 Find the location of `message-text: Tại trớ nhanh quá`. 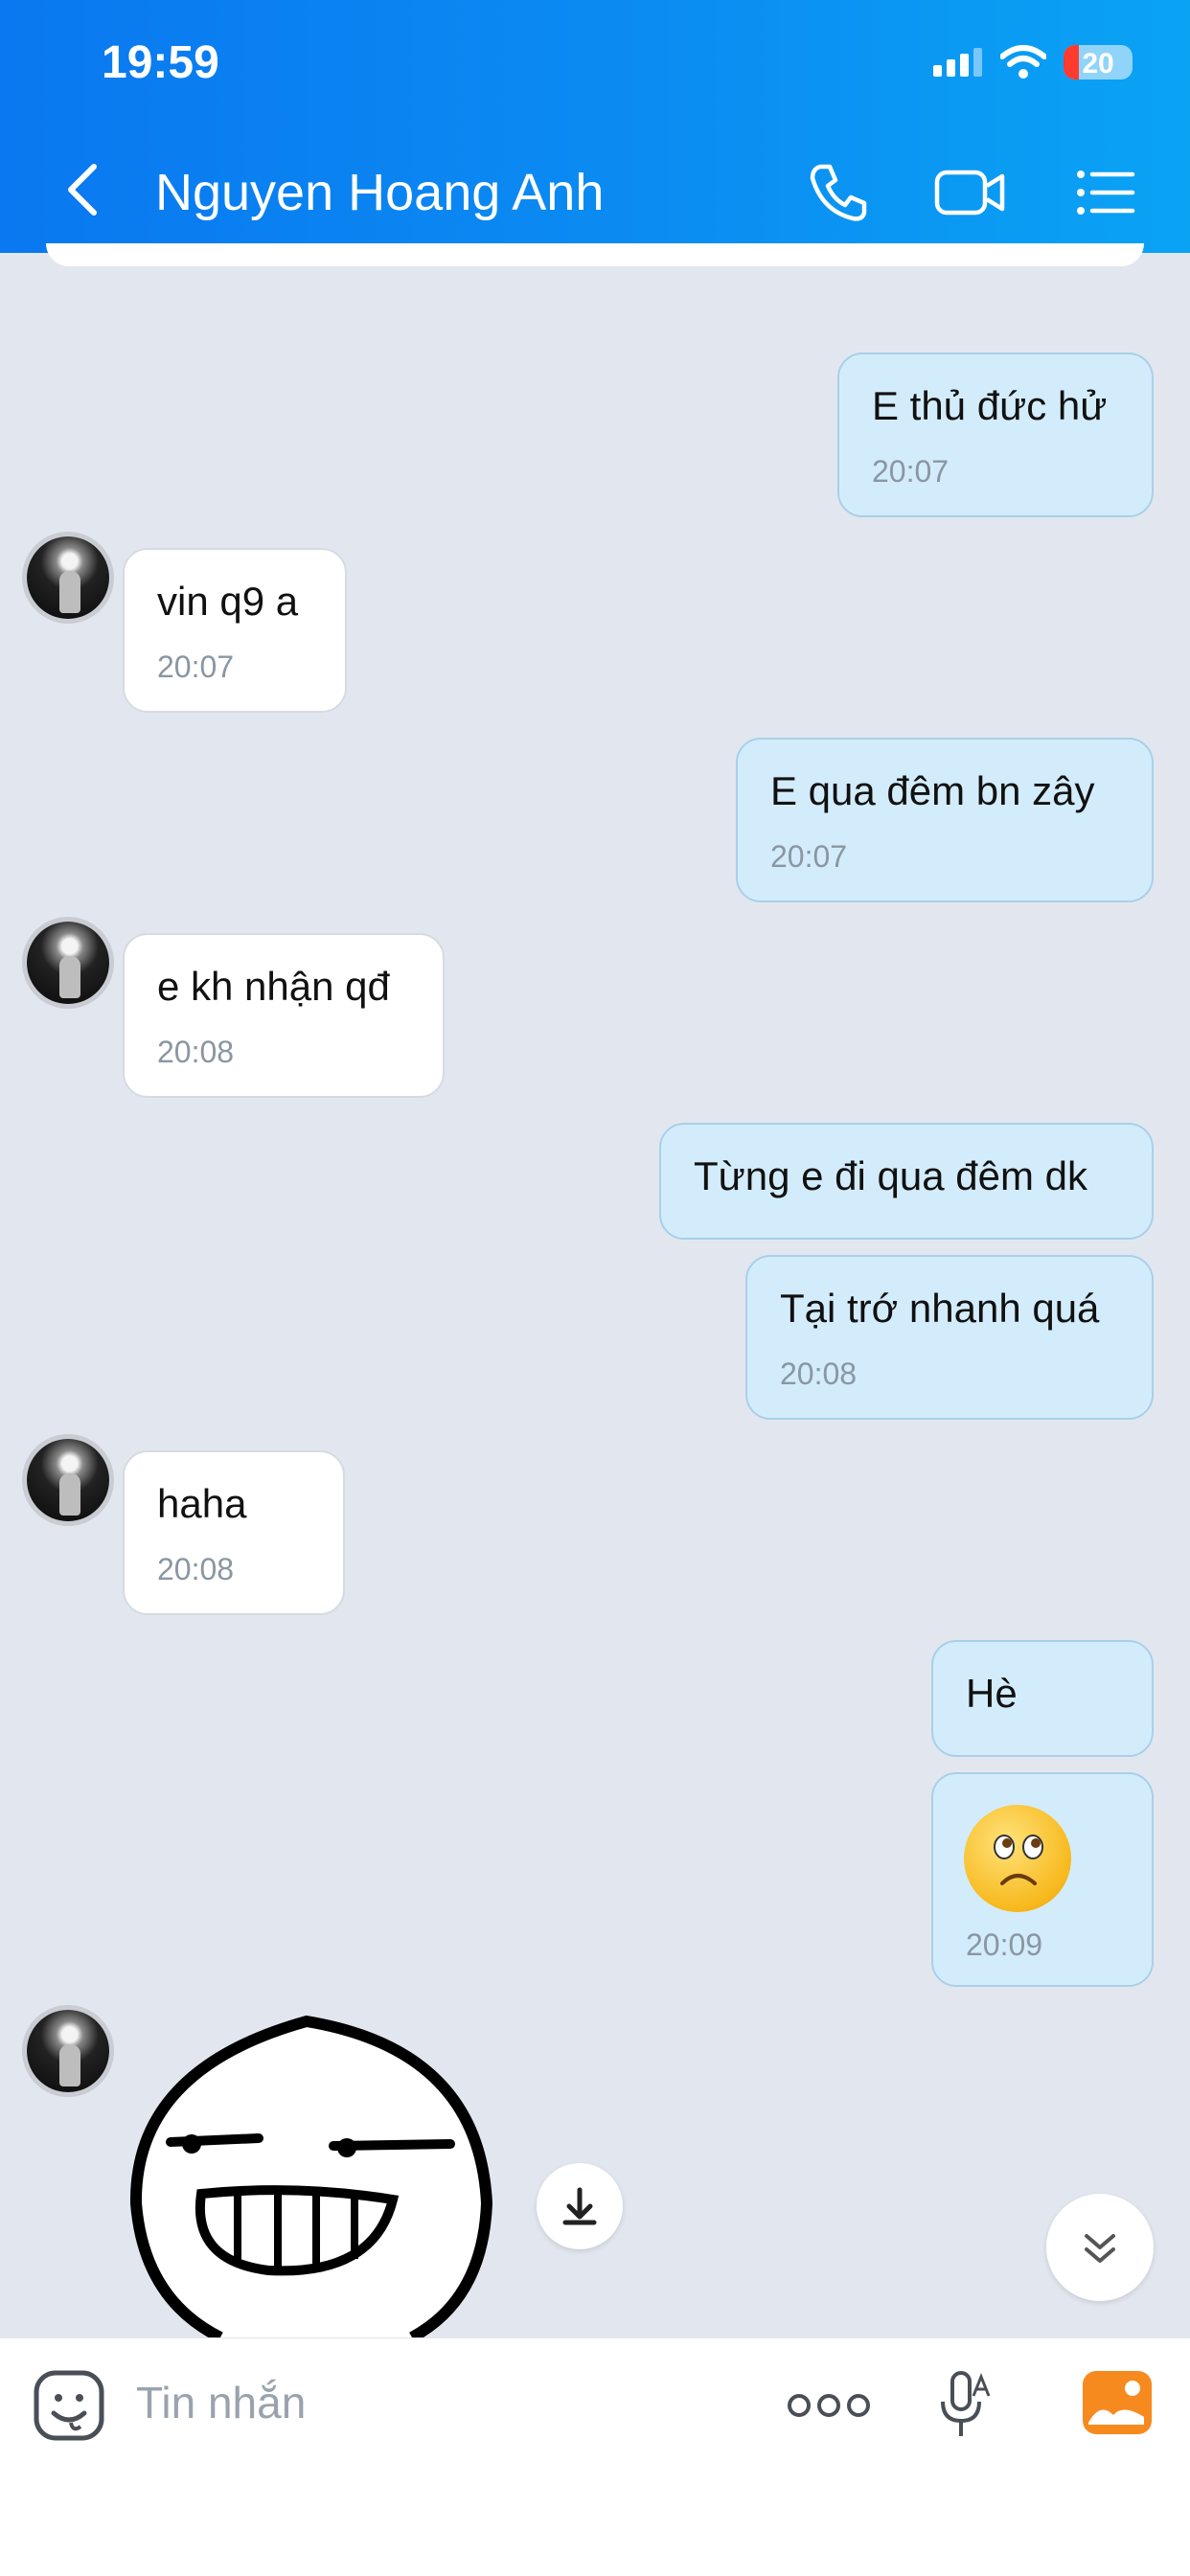

message-text: Tại trớ nhanh quá is located at coordinates (940, 1308).